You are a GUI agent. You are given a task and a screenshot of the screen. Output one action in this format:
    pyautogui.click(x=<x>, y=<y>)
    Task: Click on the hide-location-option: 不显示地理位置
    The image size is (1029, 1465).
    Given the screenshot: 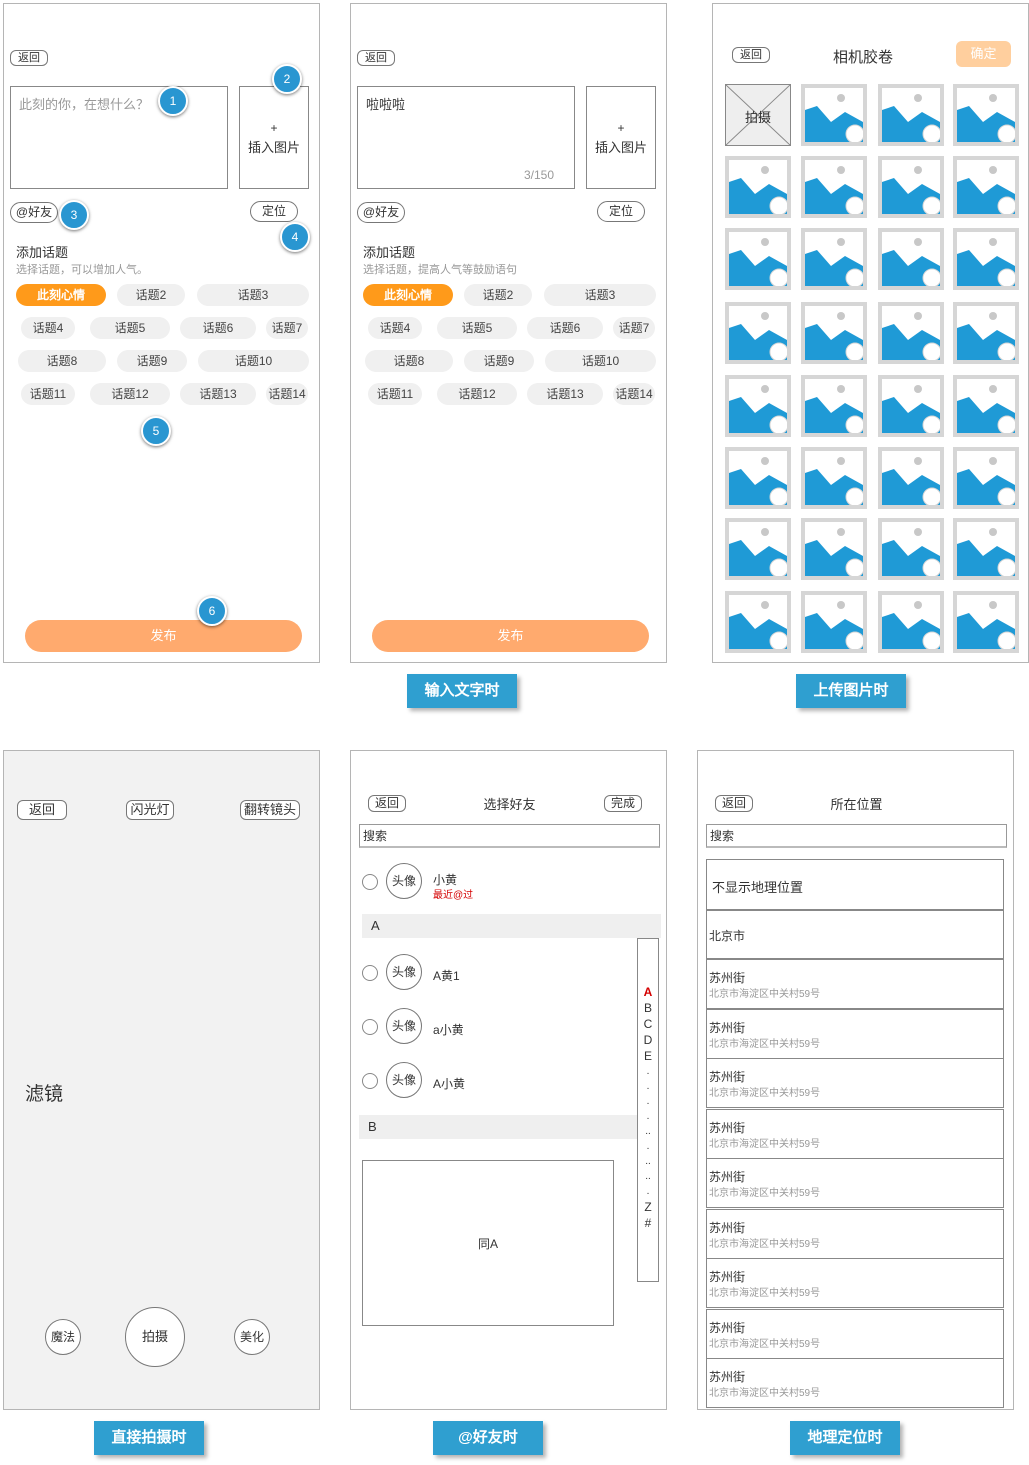 What is the action you would take?
    pyautogui.click(x=855, y=884)
    